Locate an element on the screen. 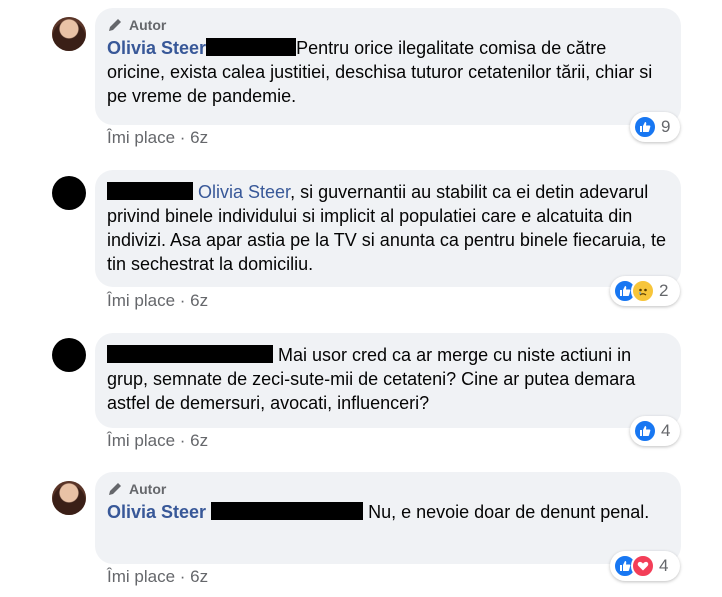  reaction-count: 2 is located at coordinates (664, 290).